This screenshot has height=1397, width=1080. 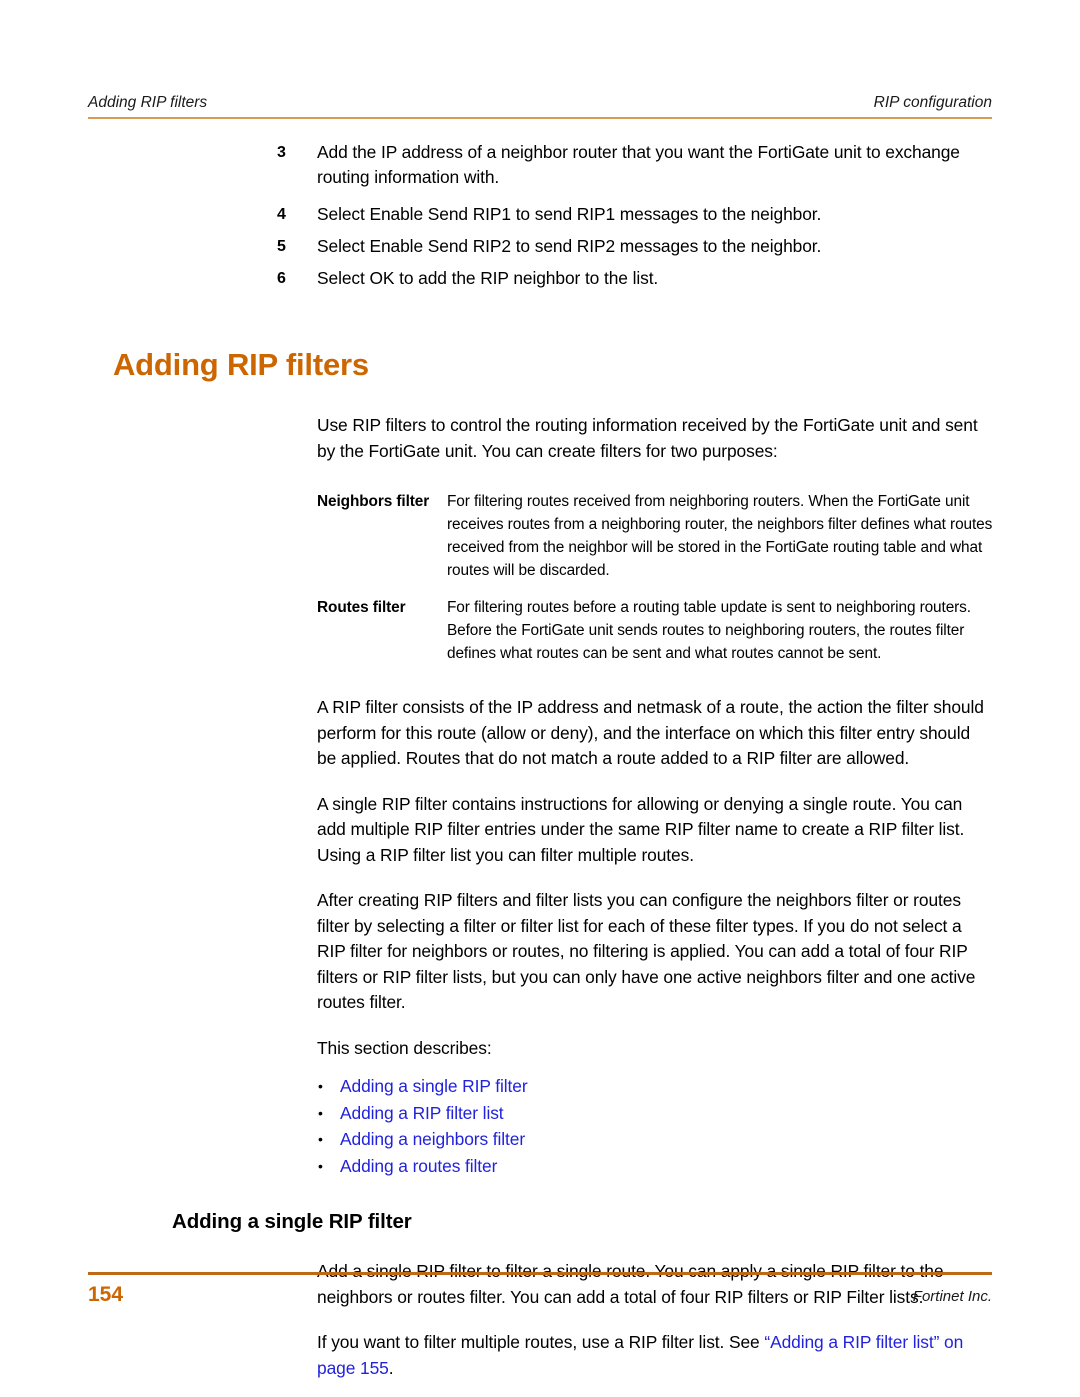 What do you see at coordinates (540, 1139) in the screenshot?
I see `list-item: Adding a neighbors filter` at bounding box center [540, 1139].